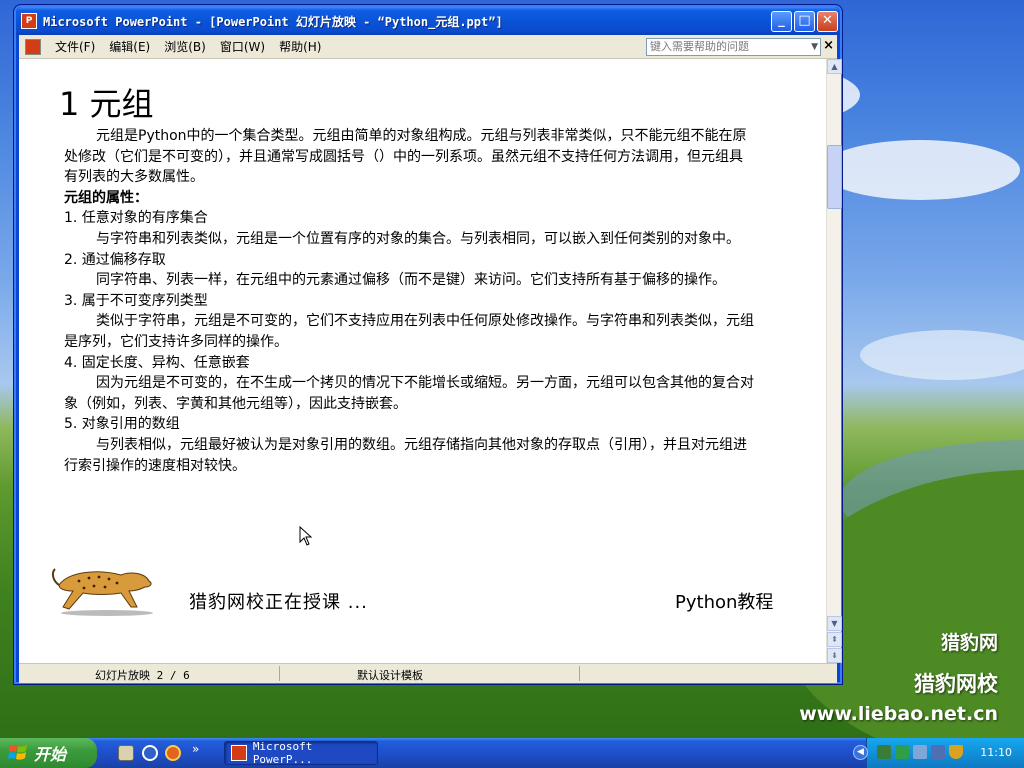 The image size is (1024, 768). I want to click on minimize-button: _, so click(781, 21).